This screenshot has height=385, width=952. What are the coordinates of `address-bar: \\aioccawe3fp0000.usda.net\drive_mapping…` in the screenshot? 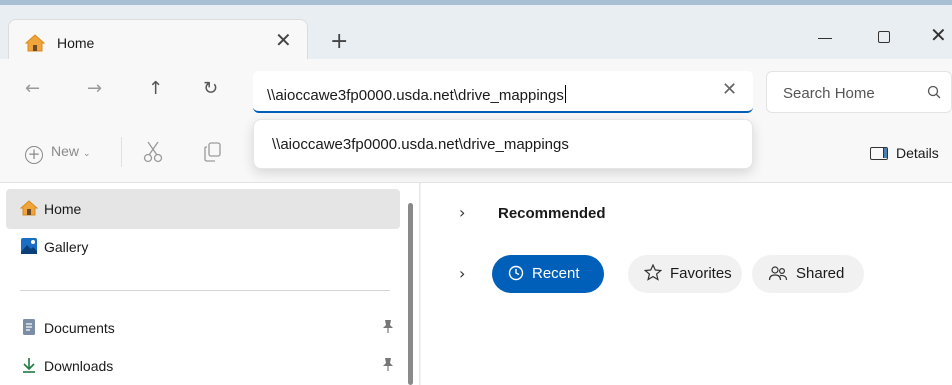 It's located at (503, 92).